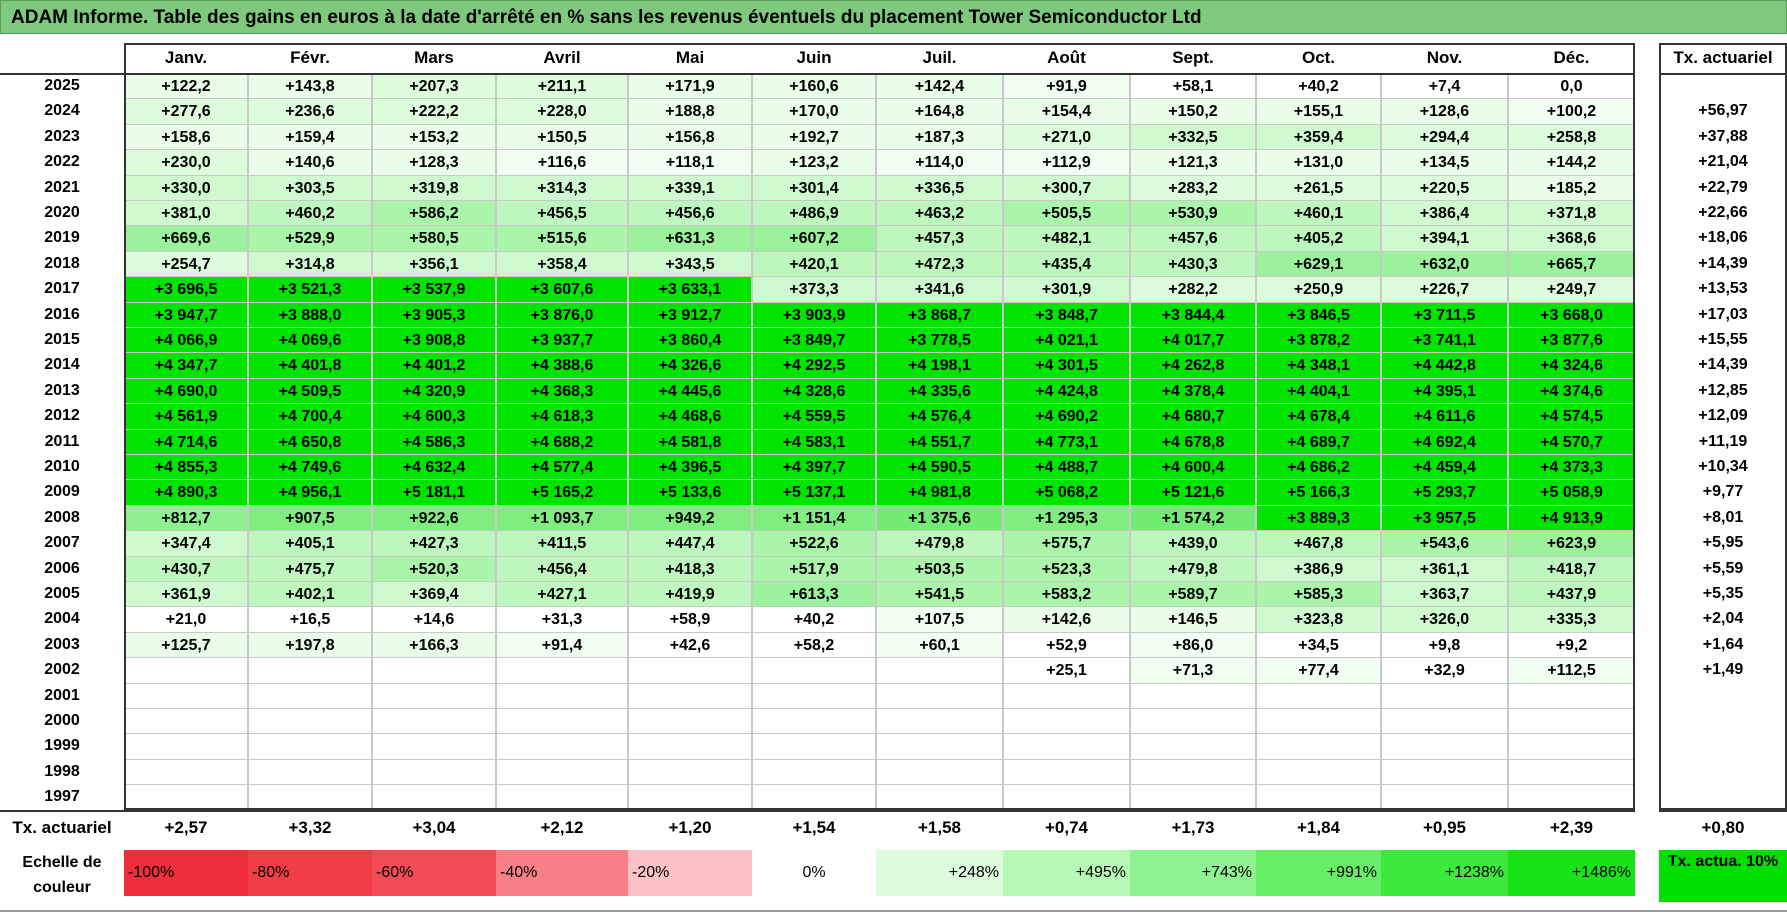 The image size is (1787, 912). What do you see at coordinates (562, 467) in the screenshot?
I see `gain-cell: +4 577,4` at bounding box center [562, 467].